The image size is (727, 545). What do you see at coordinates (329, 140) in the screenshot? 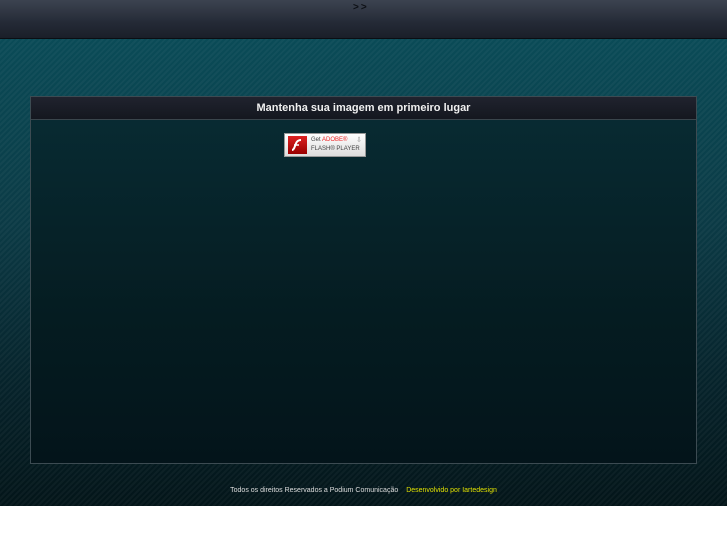
I see `flash-line1: Get ADOBE®` at bounding box center [329, 140].